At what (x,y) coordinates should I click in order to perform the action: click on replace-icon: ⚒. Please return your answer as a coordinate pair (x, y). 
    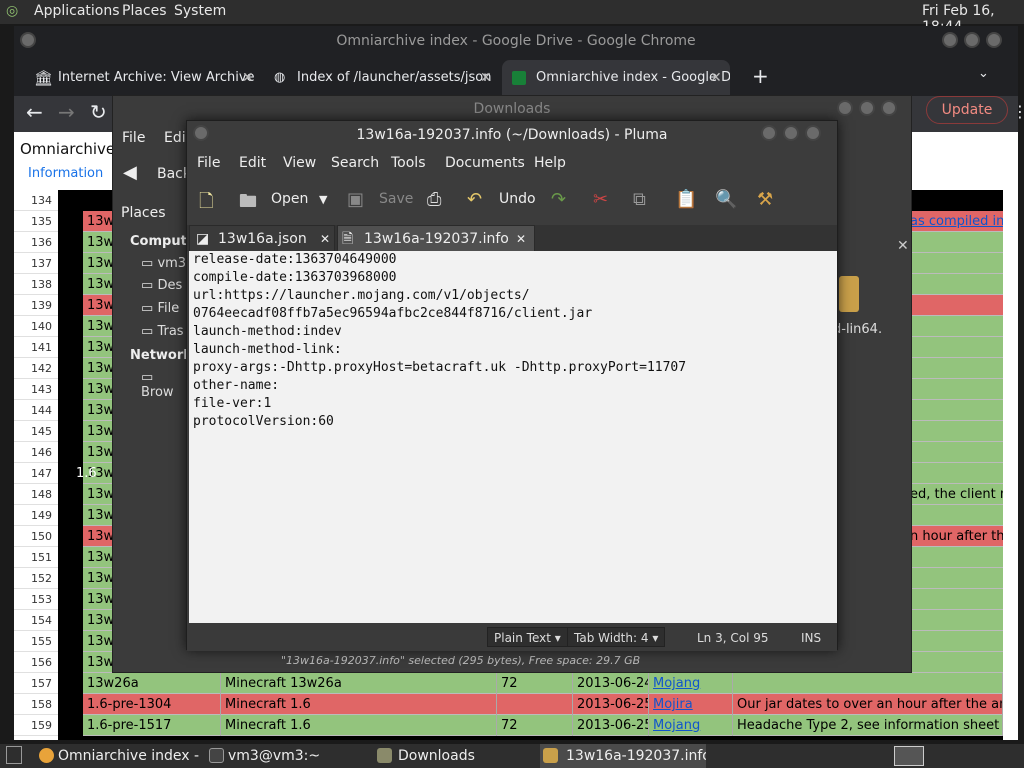
    Looking at the image, I should click on (765, 199).